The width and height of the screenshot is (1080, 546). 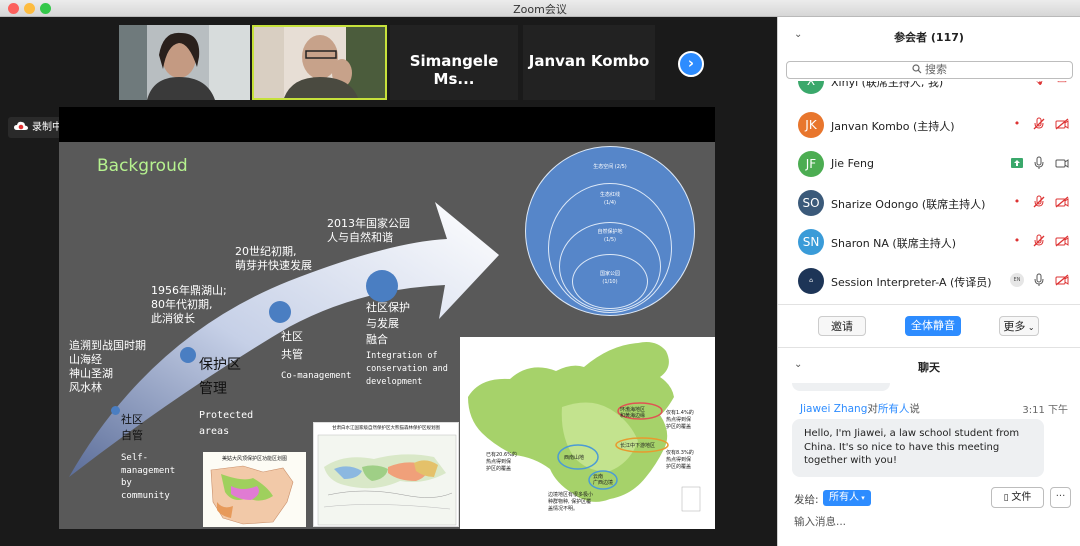 What do you see at coordinates (872, 409) in the screenshot?
I see `to-prefix: 对` at bounding box center [872, 409].